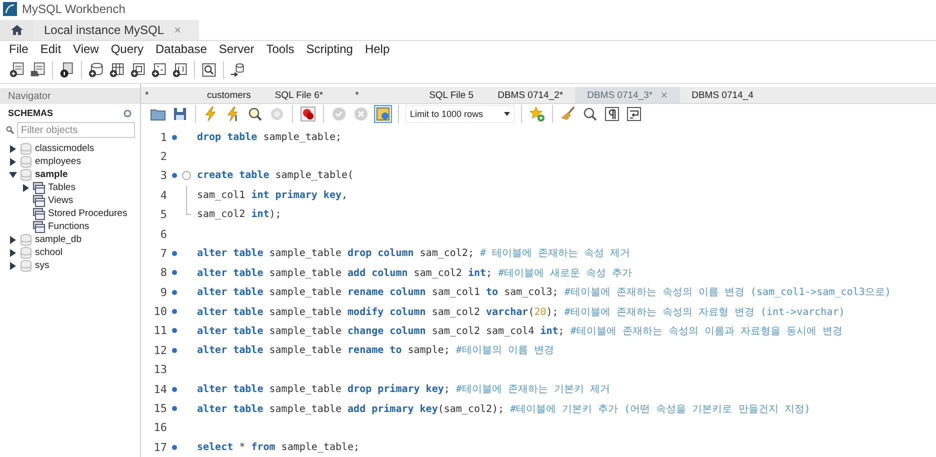  I want to click on tree-item: Stored Procedures, so click(88, 213).